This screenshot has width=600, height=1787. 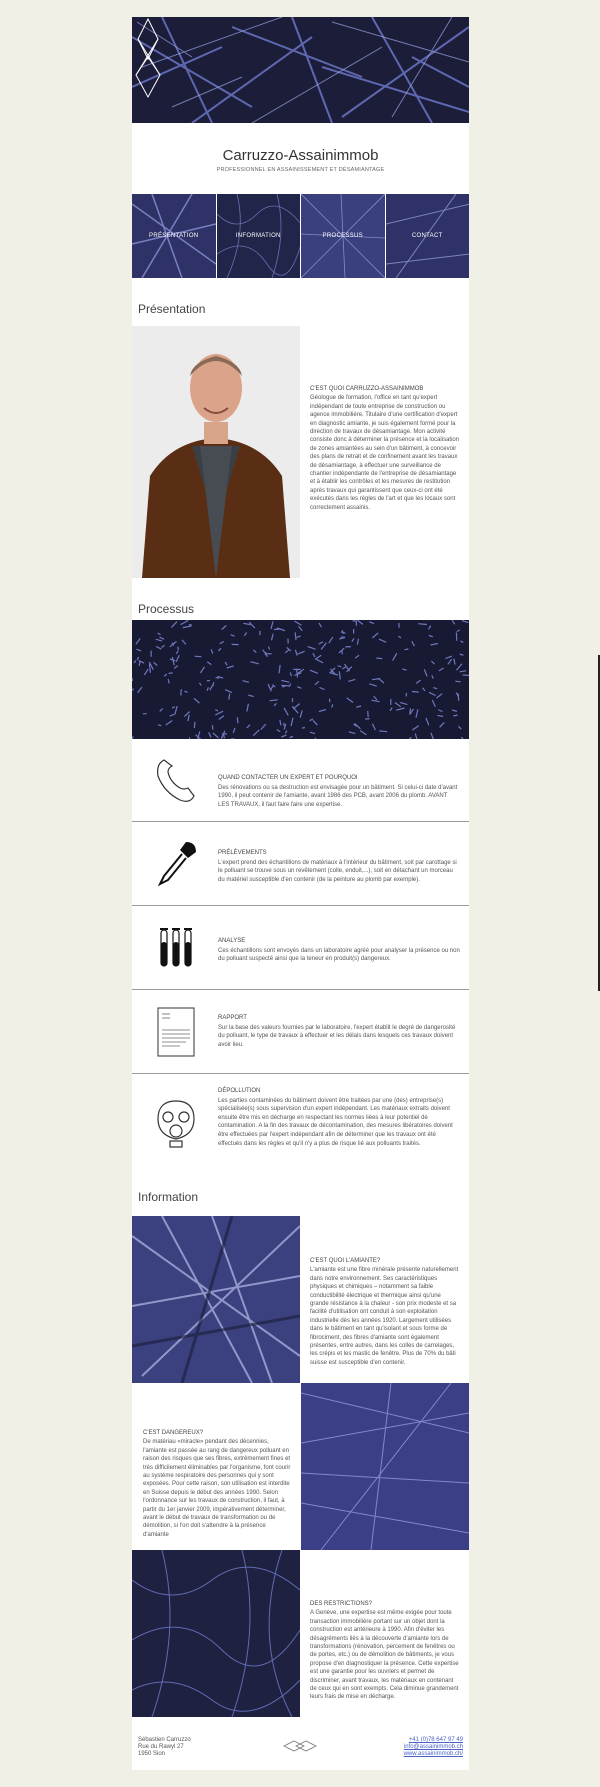 I want to click on nav-item-presentation: PRÉSENTATION, so click(x=174, y=236).